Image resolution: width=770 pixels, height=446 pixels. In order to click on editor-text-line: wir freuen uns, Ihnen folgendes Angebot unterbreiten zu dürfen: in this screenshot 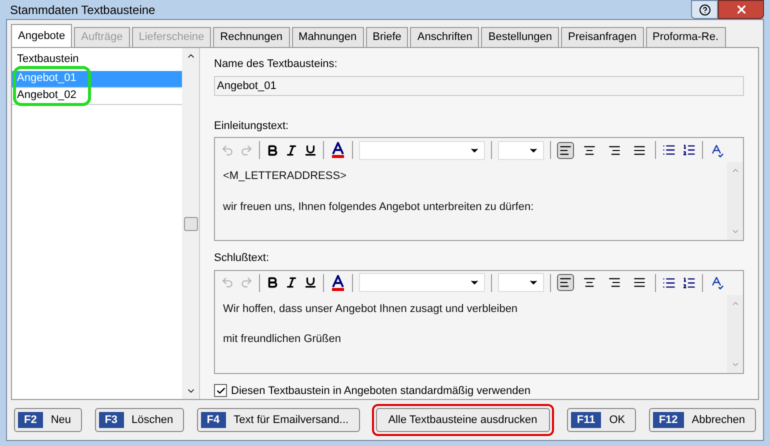, I will do `click(379, 207)`.